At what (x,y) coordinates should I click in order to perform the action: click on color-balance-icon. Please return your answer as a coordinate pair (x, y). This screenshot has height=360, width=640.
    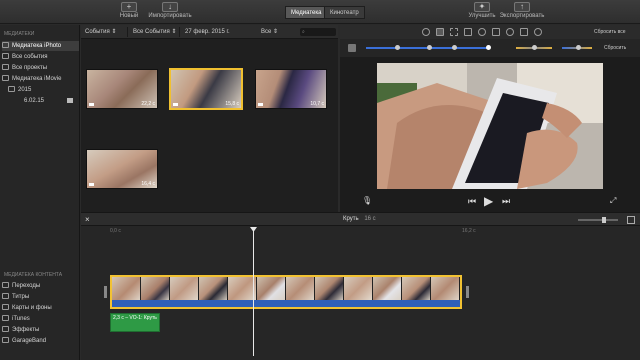
    Looking at the image, I should click on (426, 32).